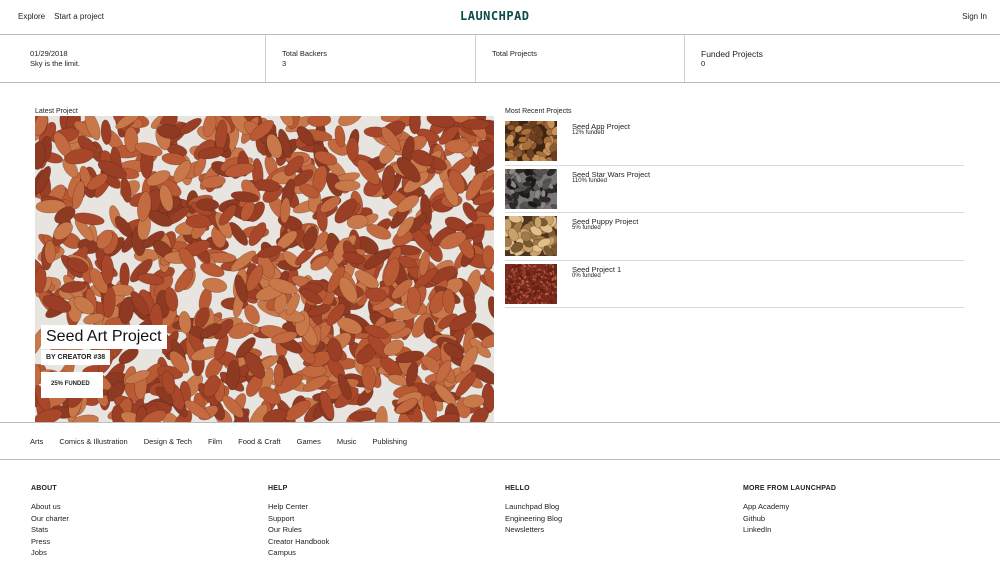 The width and height of the screenshot is (1000, 562). What do you see at coordinates (842, 58) in the screenshot?
I see `funded-stat: Funded Projects 0` at bounding box center [842, 58].